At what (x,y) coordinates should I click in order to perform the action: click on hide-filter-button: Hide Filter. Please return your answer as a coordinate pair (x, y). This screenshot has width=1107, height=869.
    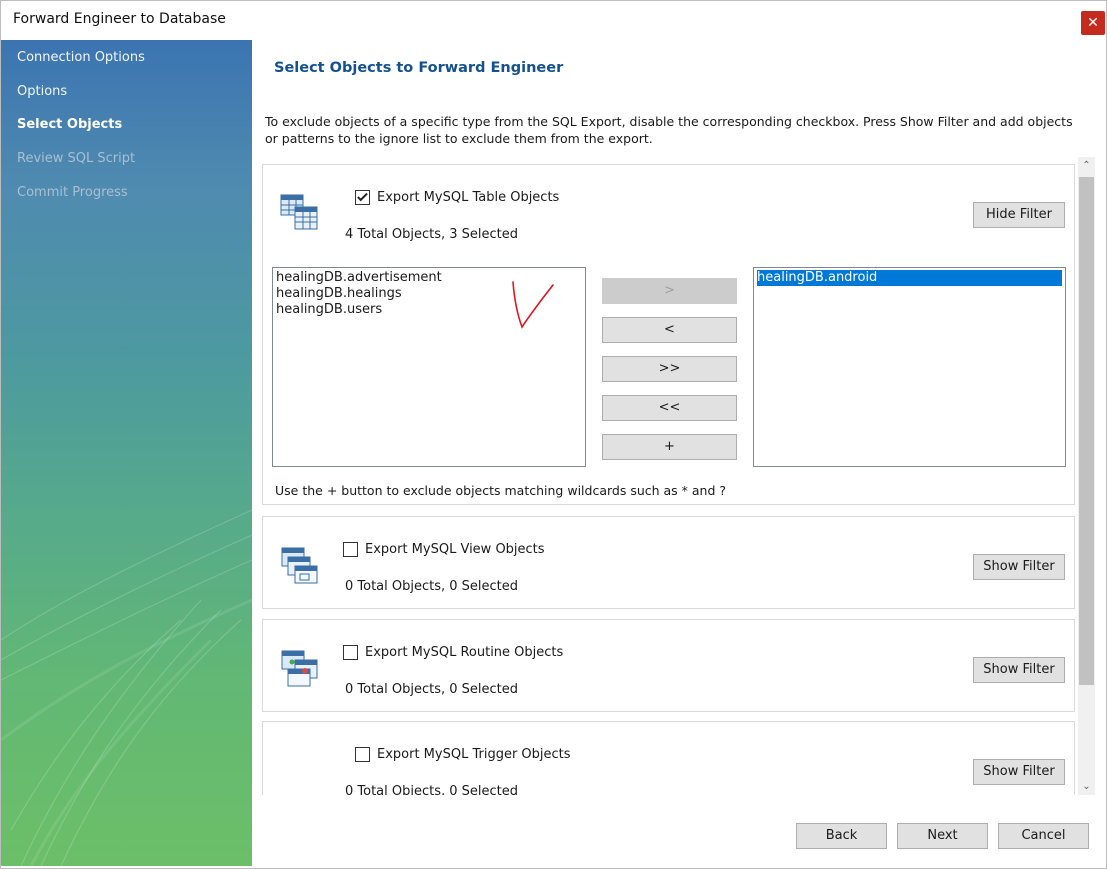
    Looking at the image, I should click on (1019, 215).